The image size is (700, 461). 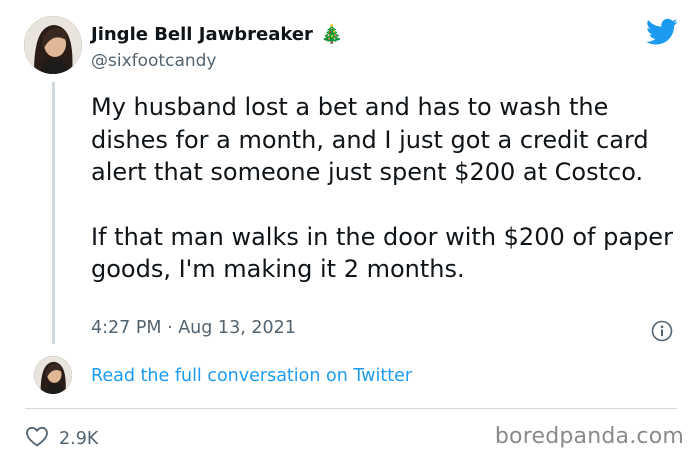 I want to click on christmas-tree-icon: 🎄, so click(x=332, y=34).